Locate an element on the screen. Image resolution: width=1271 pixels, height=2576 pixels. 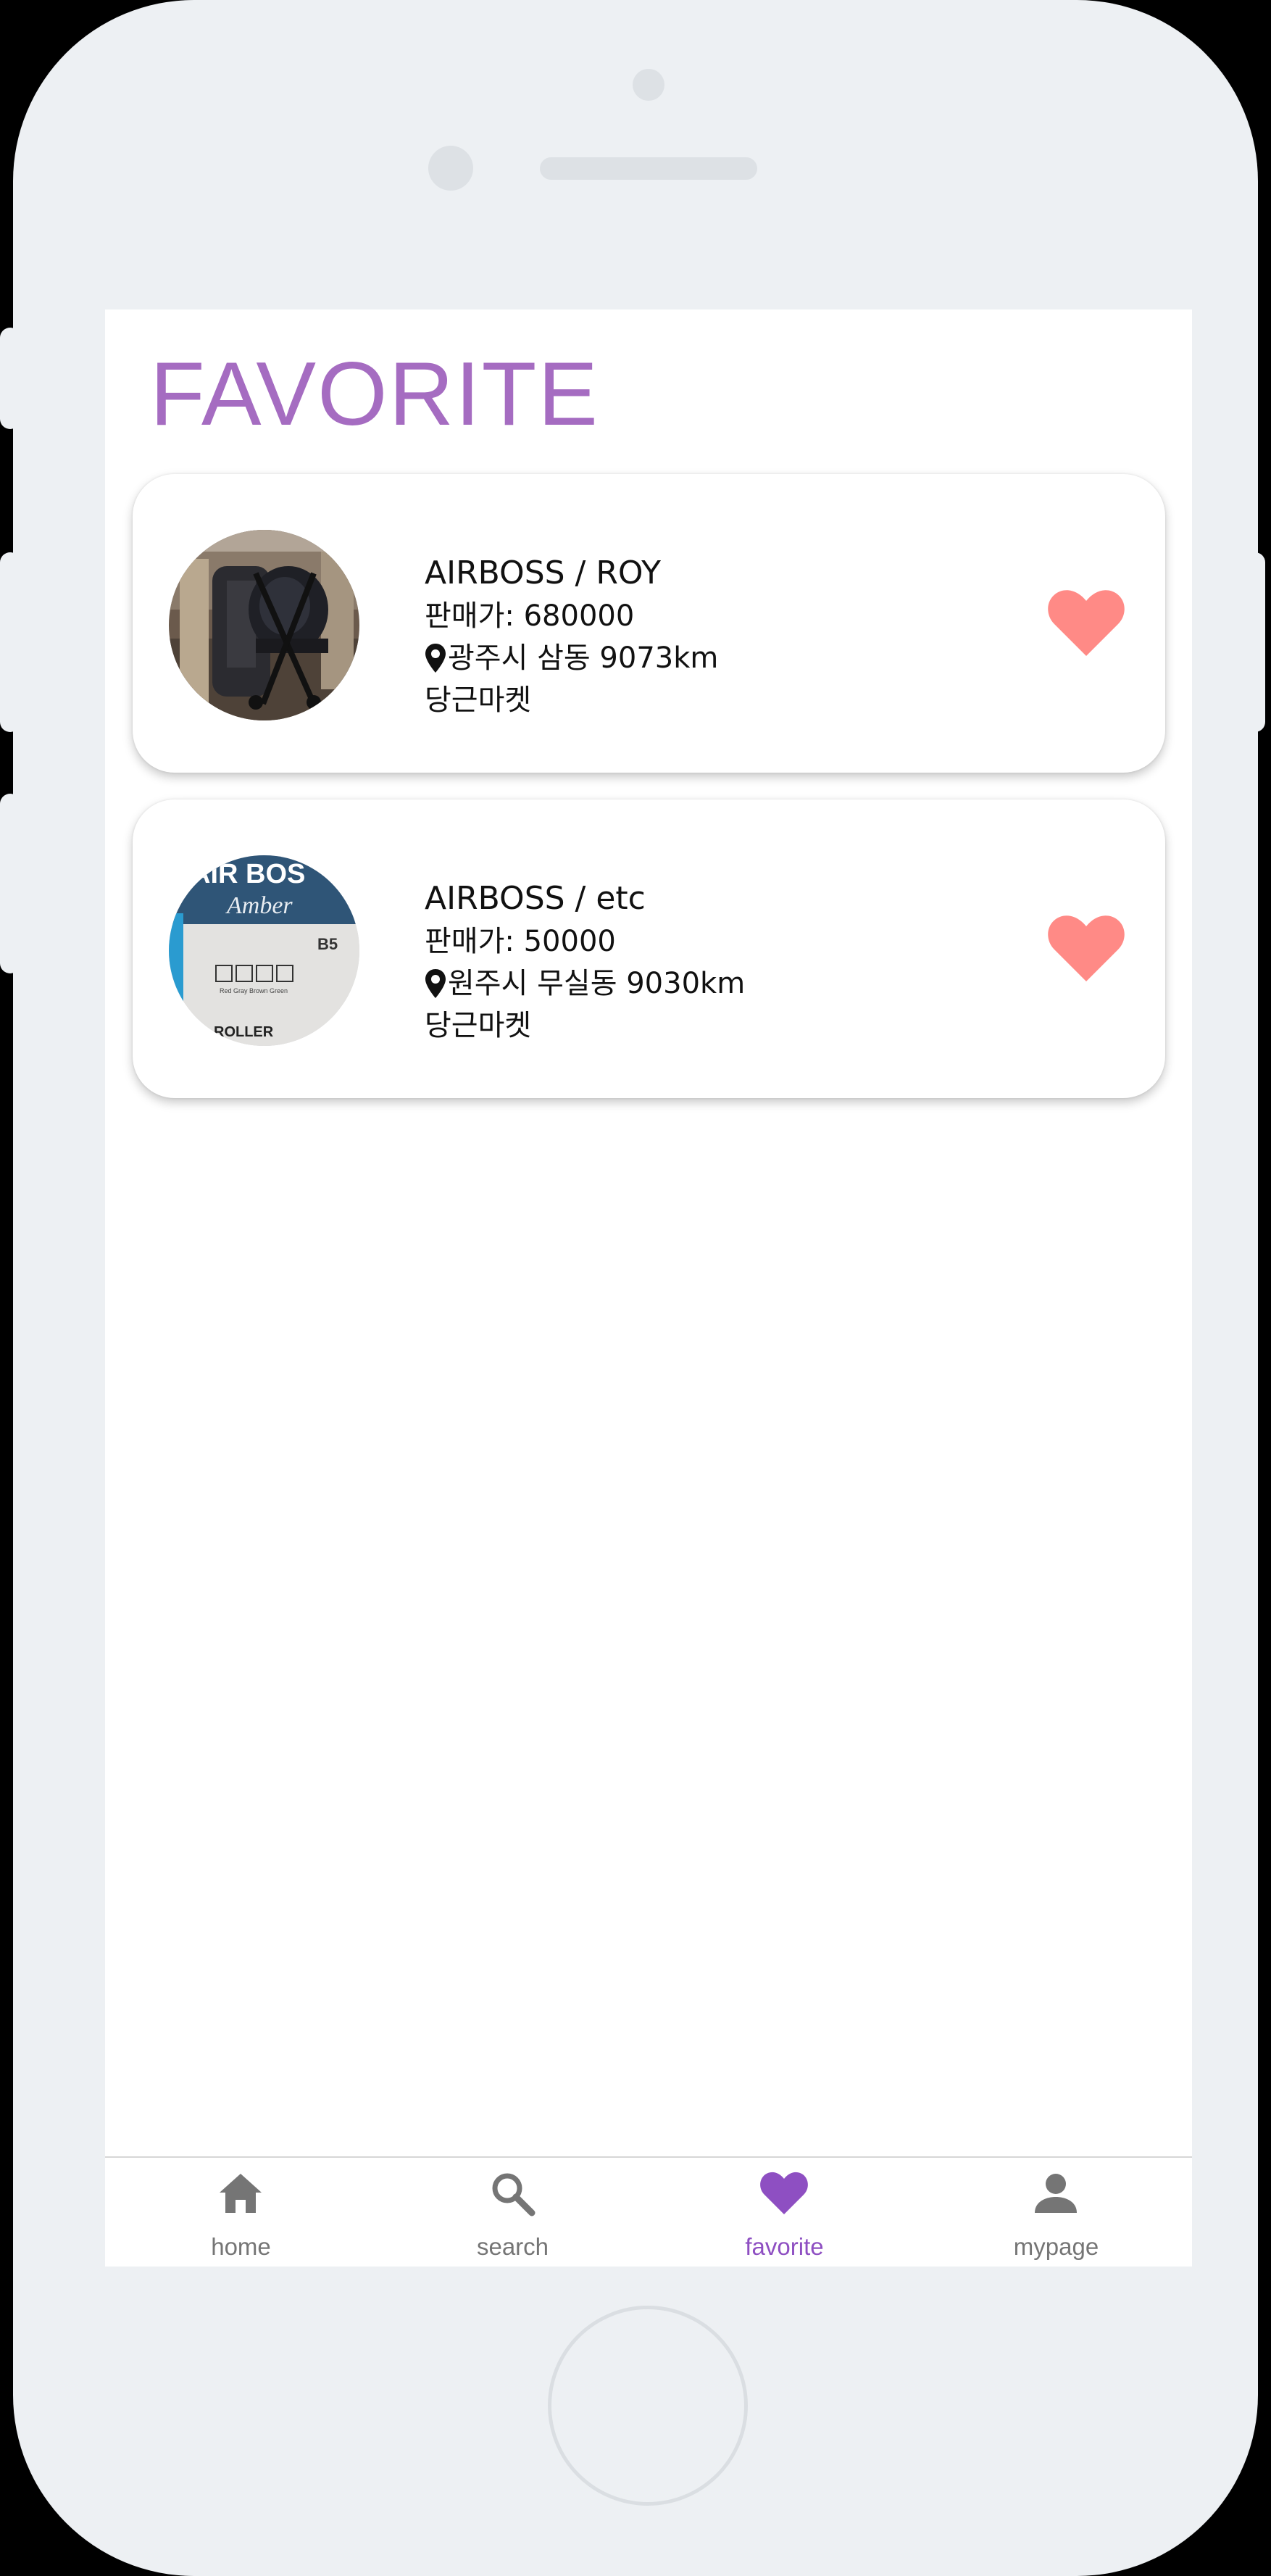
item-thumbnail is located at coordinates (264, 625).